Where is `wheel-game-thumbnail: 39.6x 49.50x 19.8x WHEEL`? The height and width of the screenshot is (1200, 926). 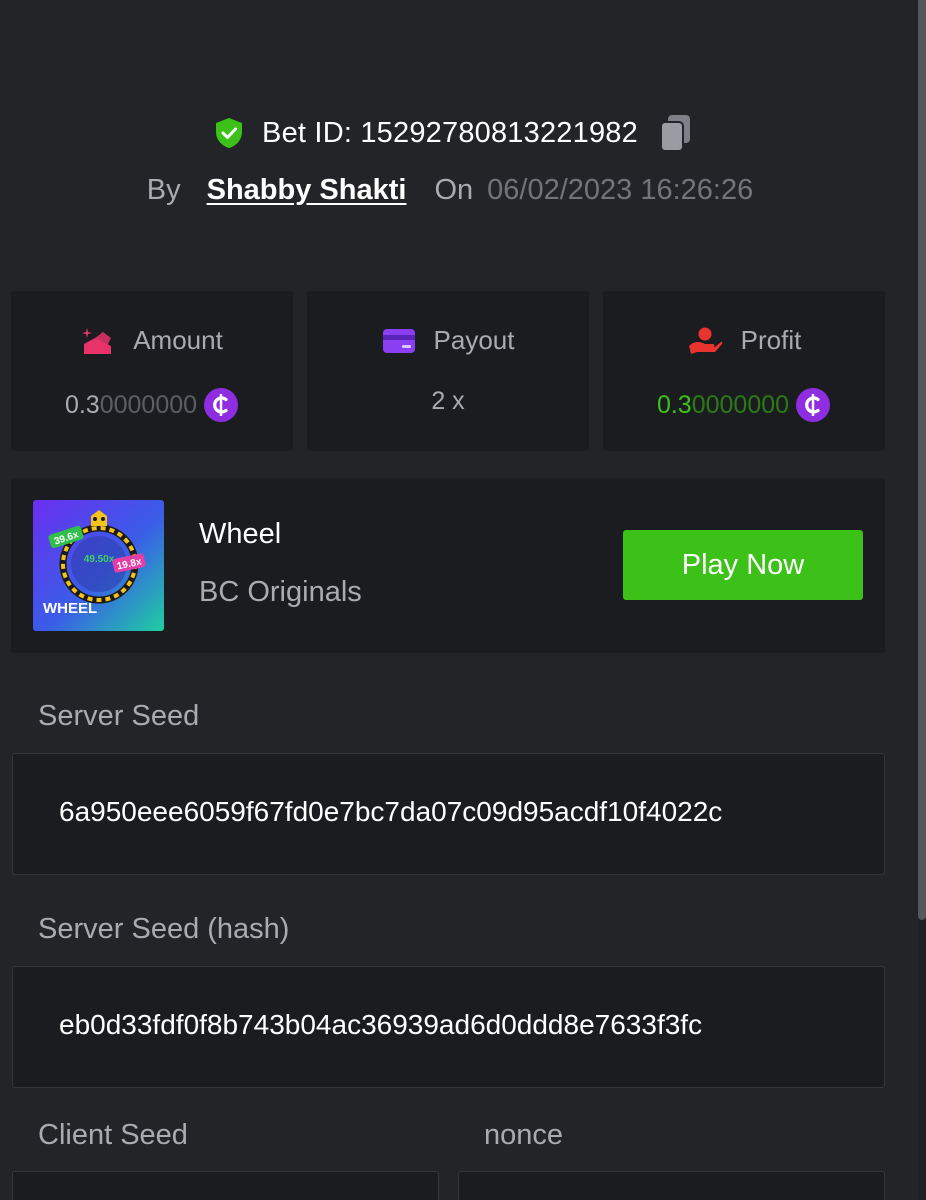 wheel-game-thumbnail: 39.6x 49.50x 19.8x WHEEL is located at coordinates (98, 565).